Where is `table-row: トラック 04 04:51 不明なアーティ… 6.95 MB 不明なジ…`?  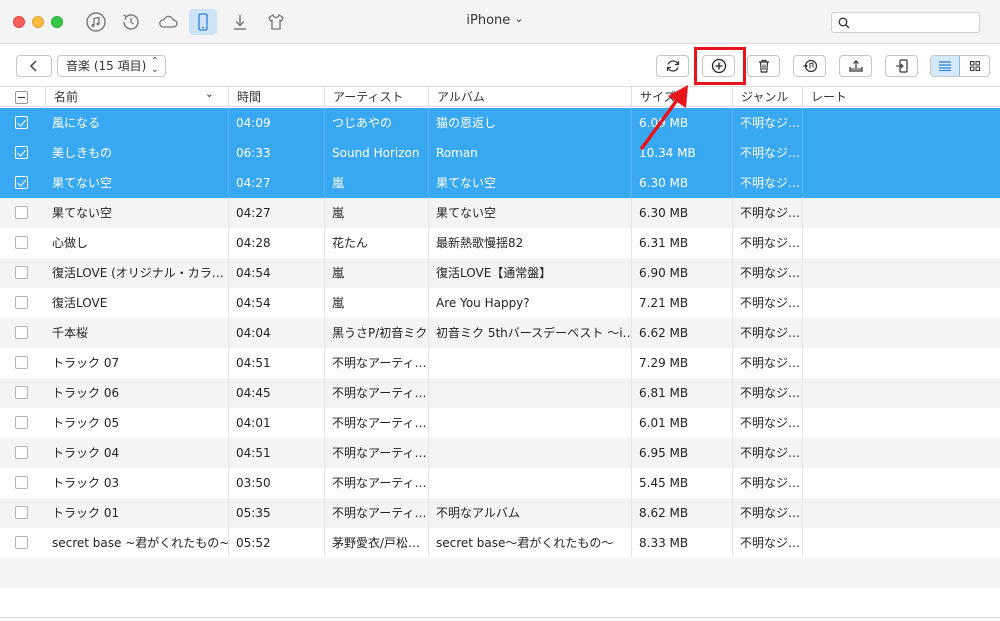
table-row: トラック 04 04:51 不明なアーティ… 6.95 MB 不明なジ… is located at coordinates (500, 453).